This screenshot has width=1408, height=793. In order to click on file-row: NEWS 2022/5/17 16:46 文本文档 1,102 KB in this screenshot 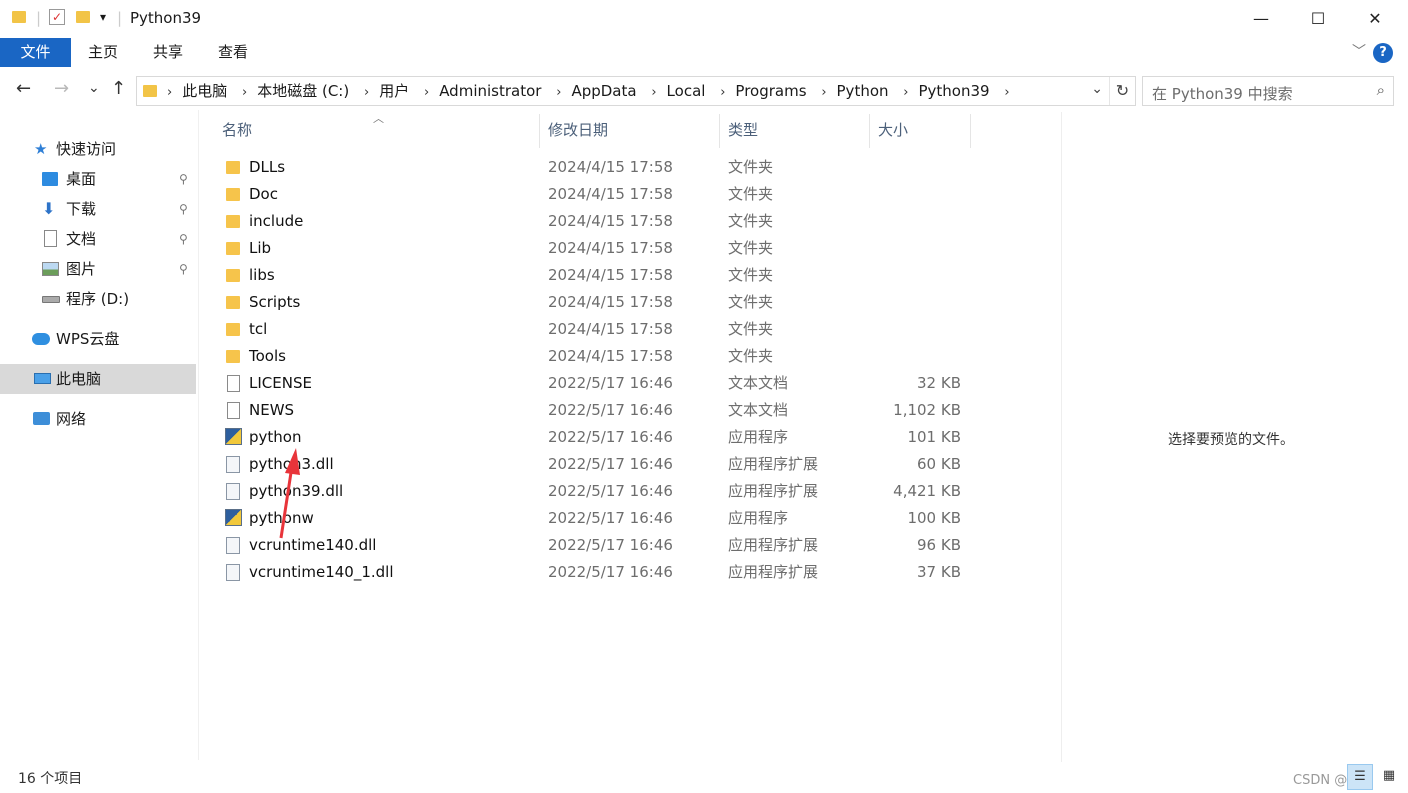, I will do `click(593, 410)`.